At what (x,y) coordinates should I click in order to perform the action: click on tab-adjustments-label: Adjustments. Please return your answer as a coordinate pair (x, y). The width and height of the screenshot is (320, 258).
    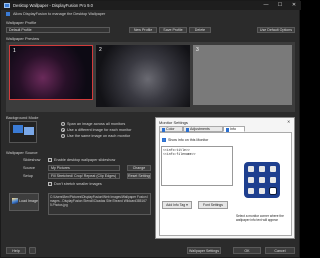
    Looking at the image, I should click on (200, 129).